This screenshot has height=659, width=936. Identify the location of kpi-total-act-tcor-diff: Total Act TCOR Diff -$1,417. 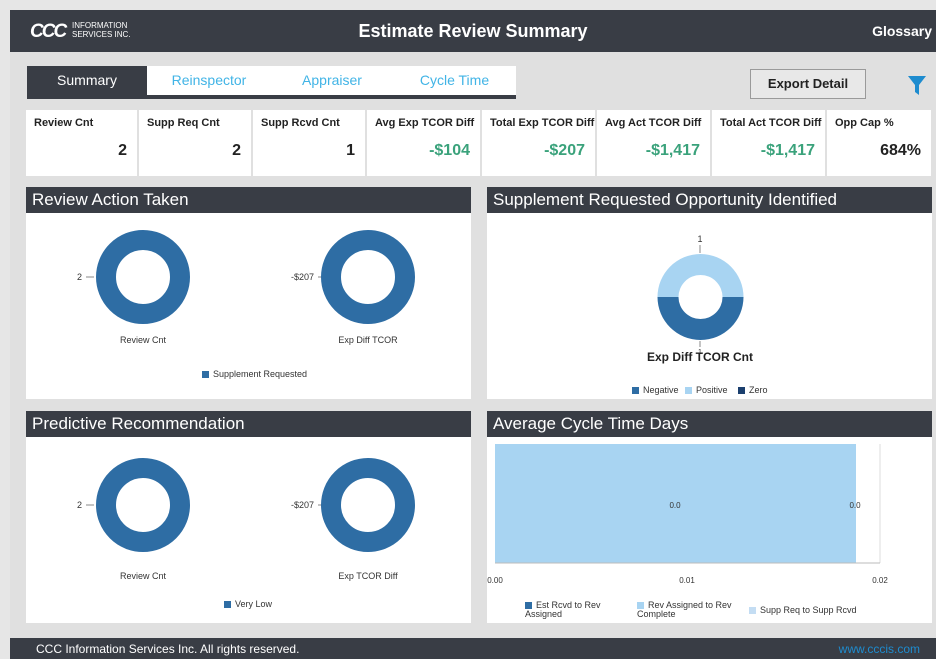
(768, 143).